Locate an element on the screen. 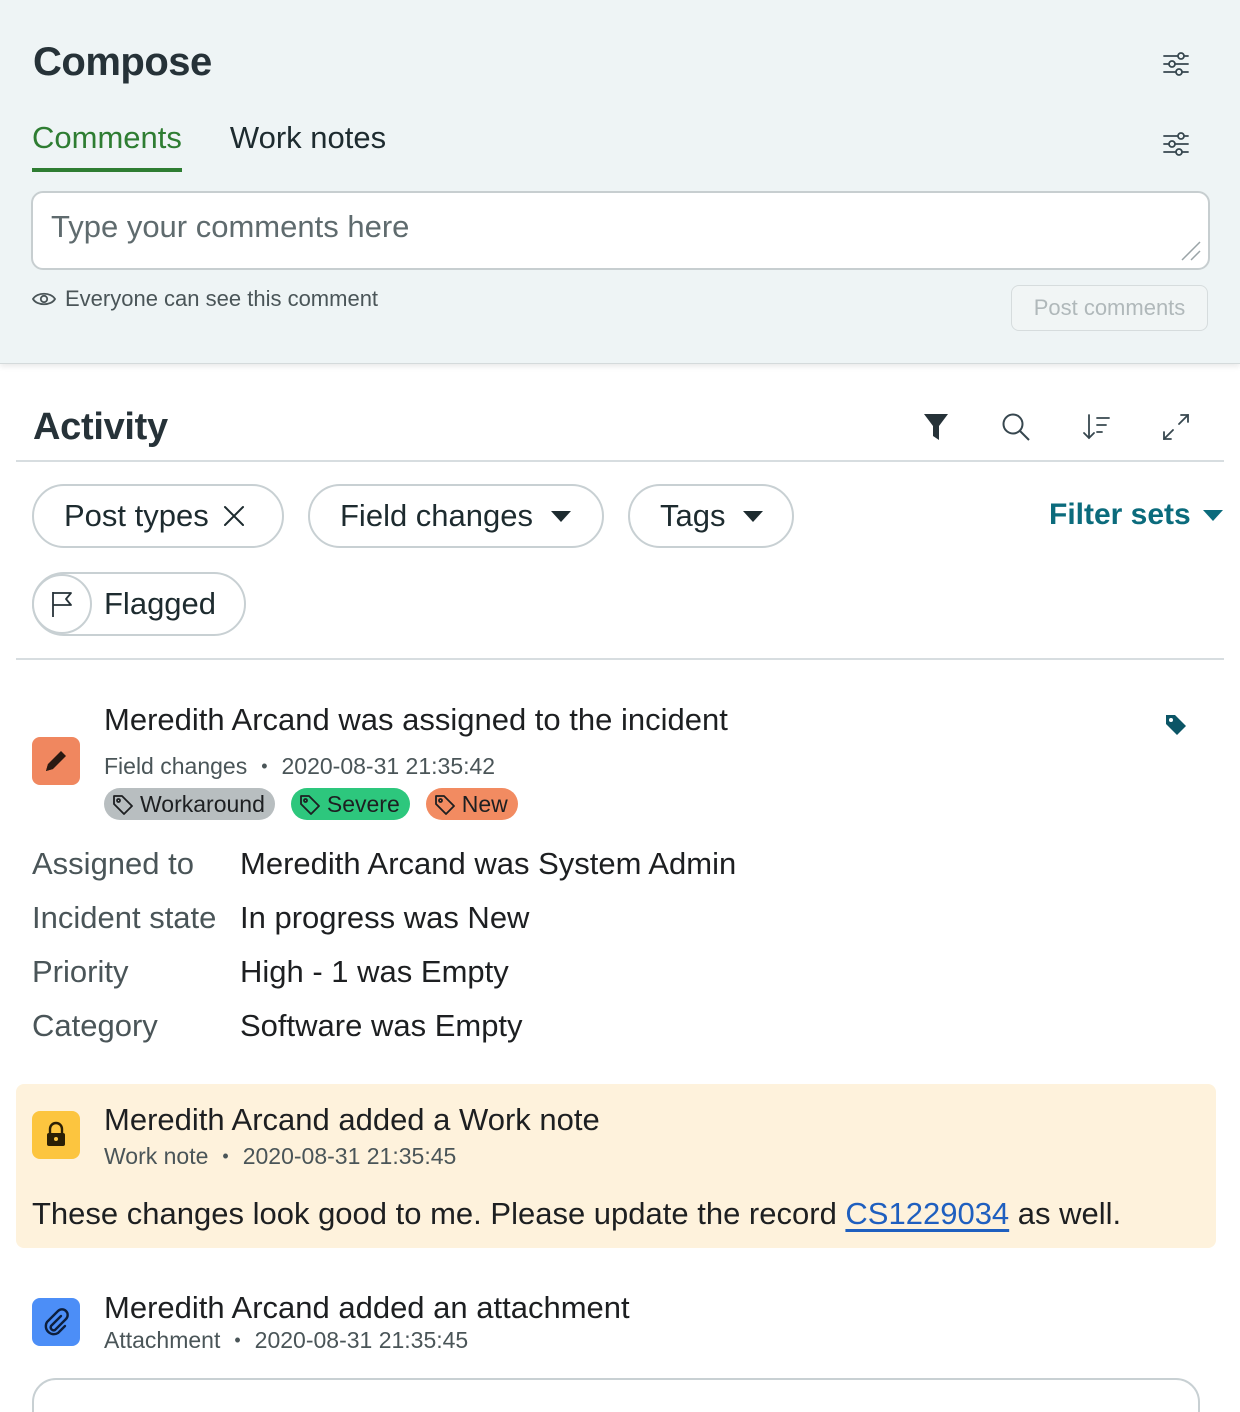 This screenshot has height=1412, width=1240. filter-icon is located at coordinates (936, 427).